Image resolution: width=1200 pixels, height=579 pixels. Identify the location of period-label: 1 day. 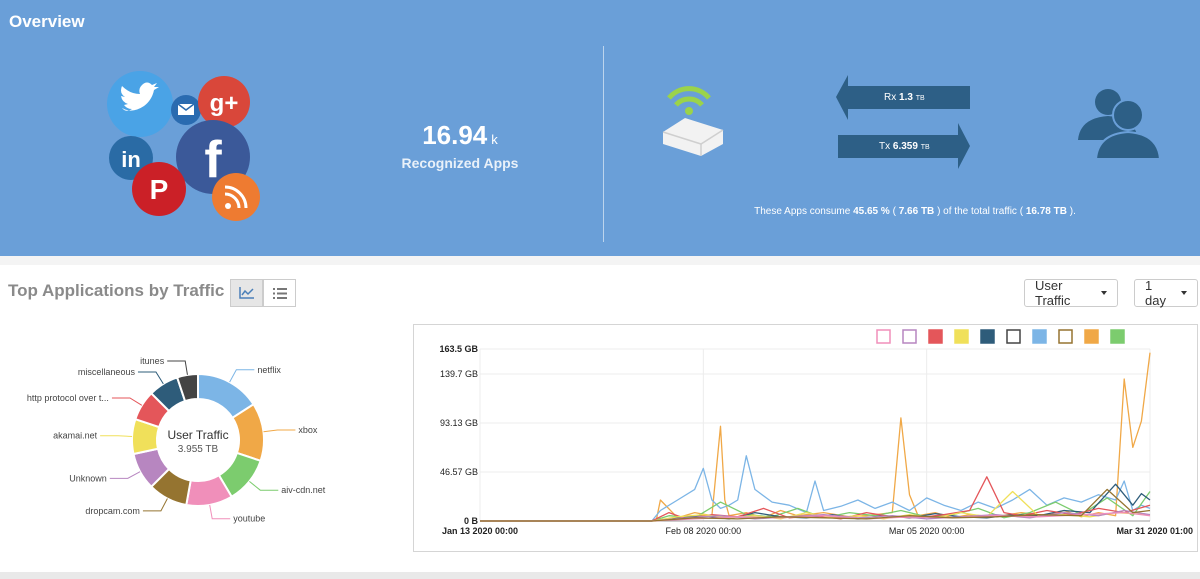
(1155, 293).